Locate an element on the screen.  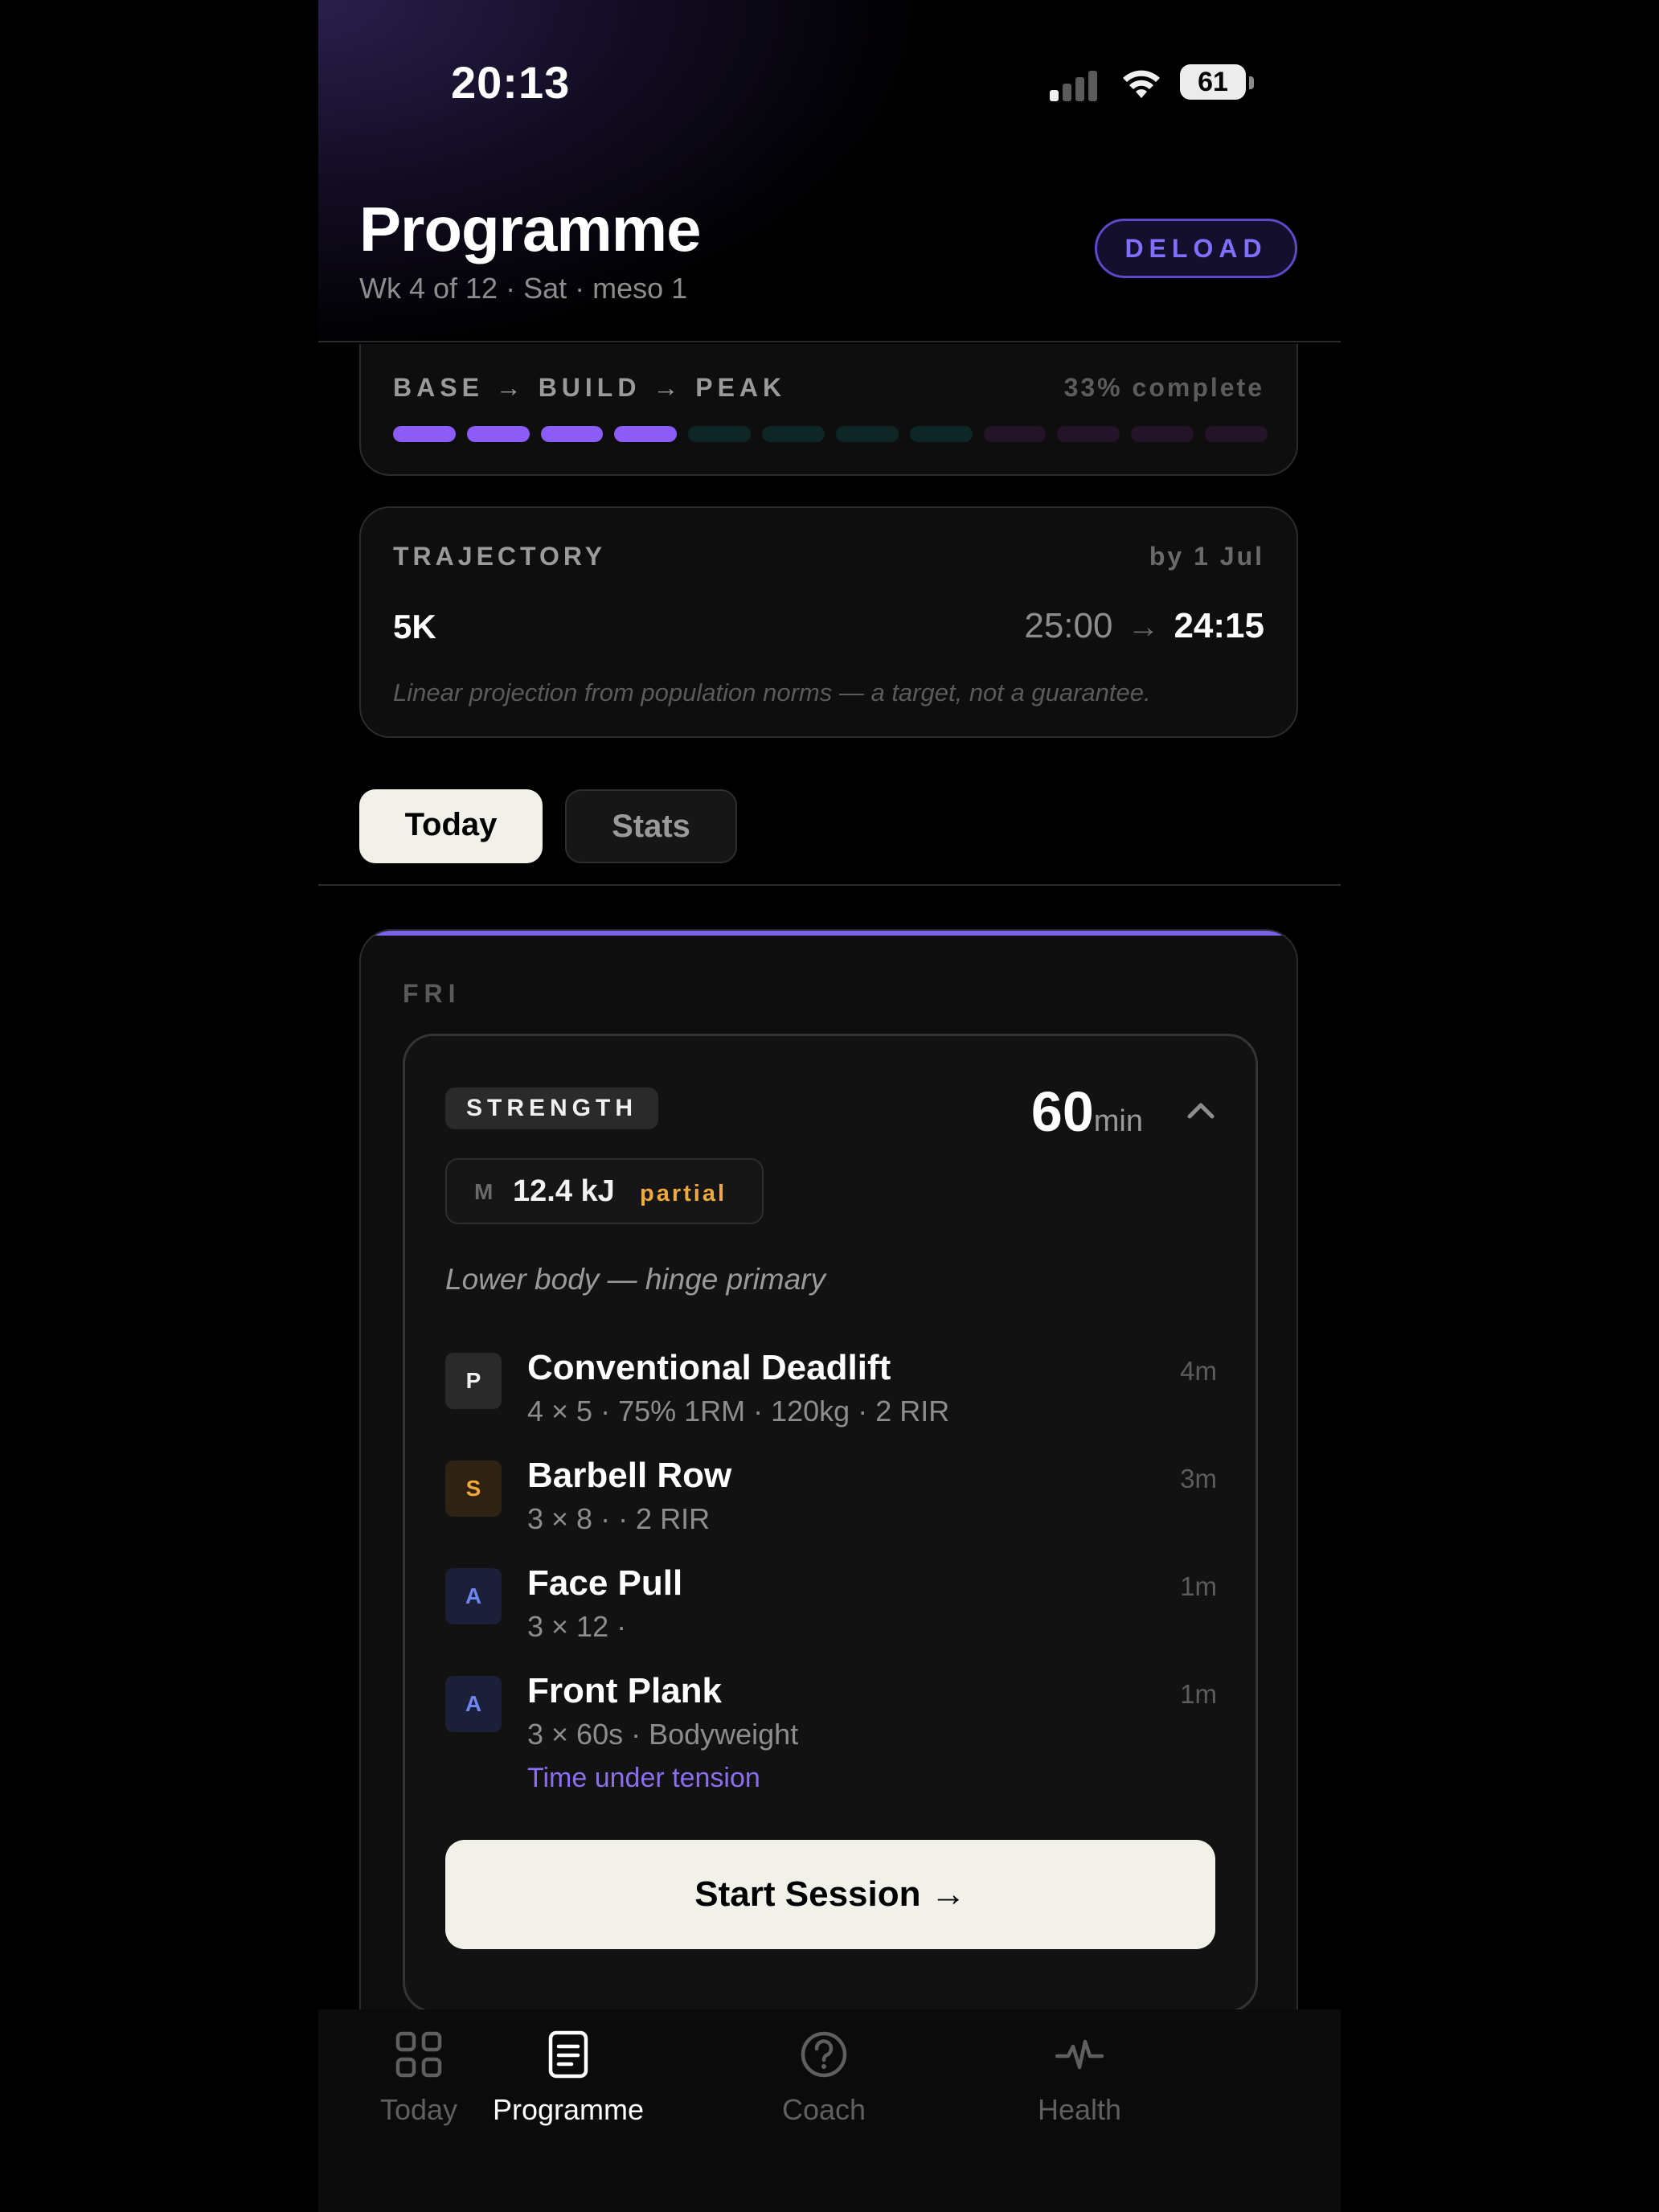
tab-stats: Stats is located at coordinates (651, 826).